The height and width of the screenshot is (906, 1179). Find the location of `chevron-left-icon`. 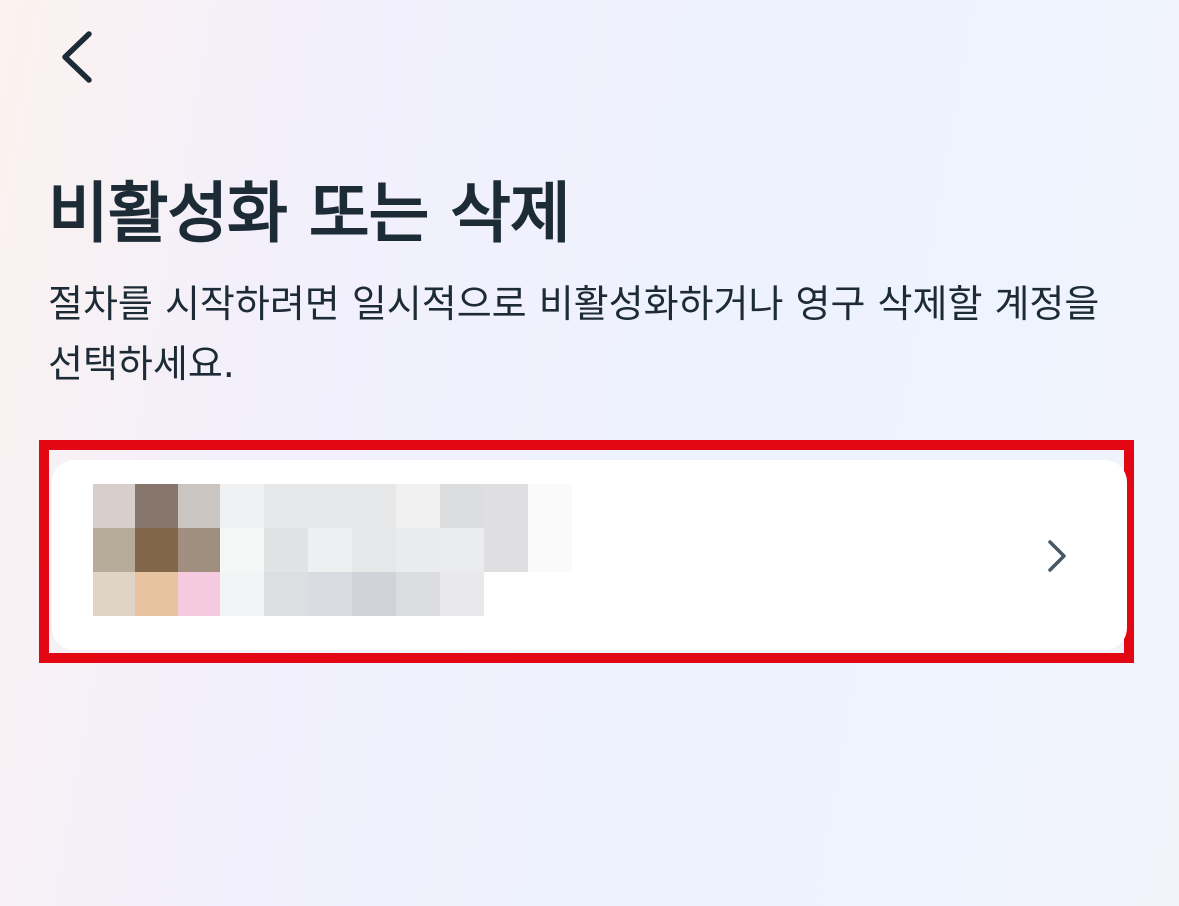

chevron-left-icon is located at coordinates (77, 57).